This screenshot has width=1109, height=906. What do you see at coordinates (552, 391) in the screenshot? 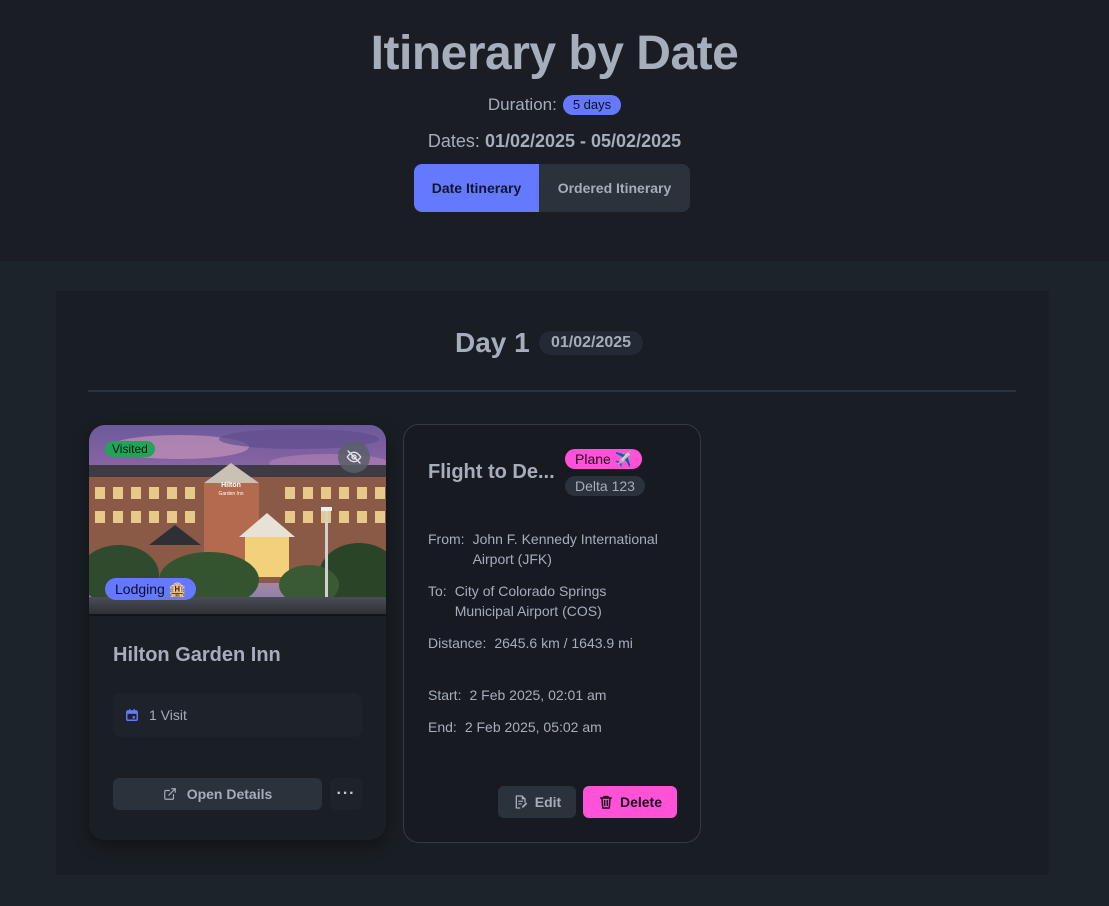
I see `divider` at bounding box center [552, 391].